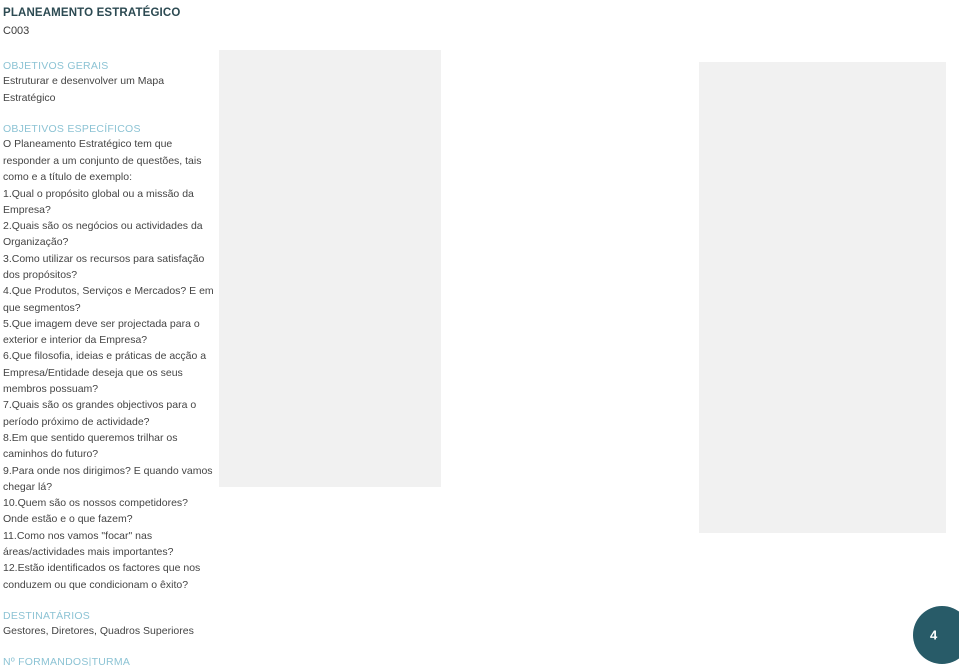 The height and width of the screenshot is (666, 959). I want to click on page-number: 4, so click(934, 635).